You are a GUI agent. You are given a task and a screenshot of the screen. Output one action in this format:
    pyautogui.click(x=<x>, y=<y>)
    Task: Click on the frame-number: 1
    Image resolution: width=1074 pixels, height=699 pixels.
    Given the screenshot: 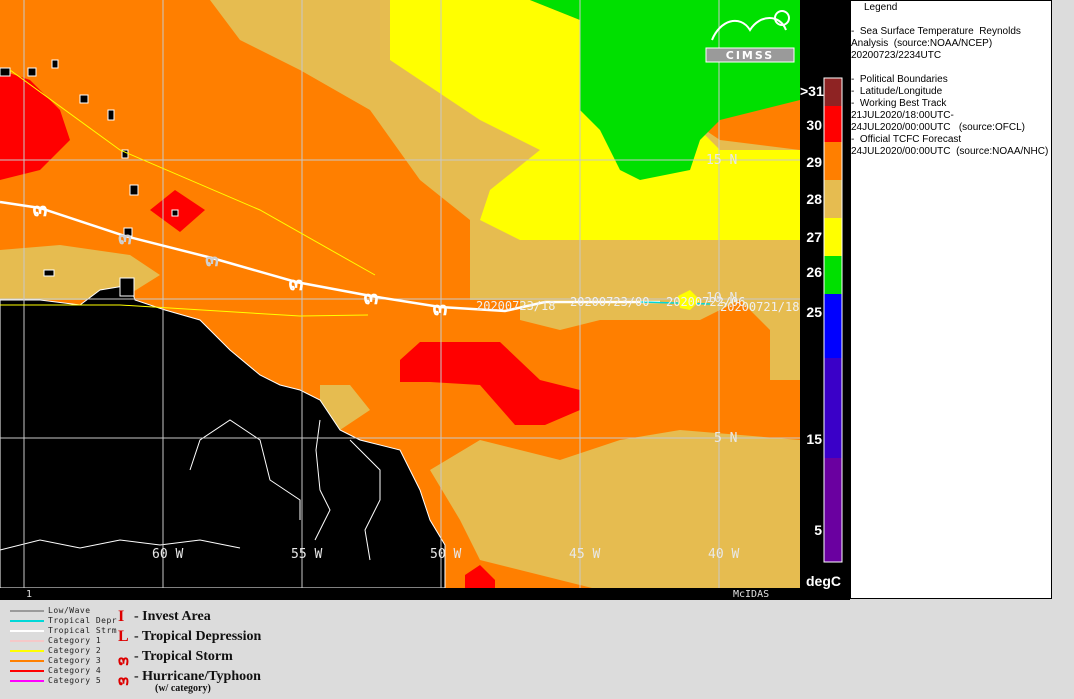 What is the action you would take?
    pyautogui.click(x=29, y=594)
    